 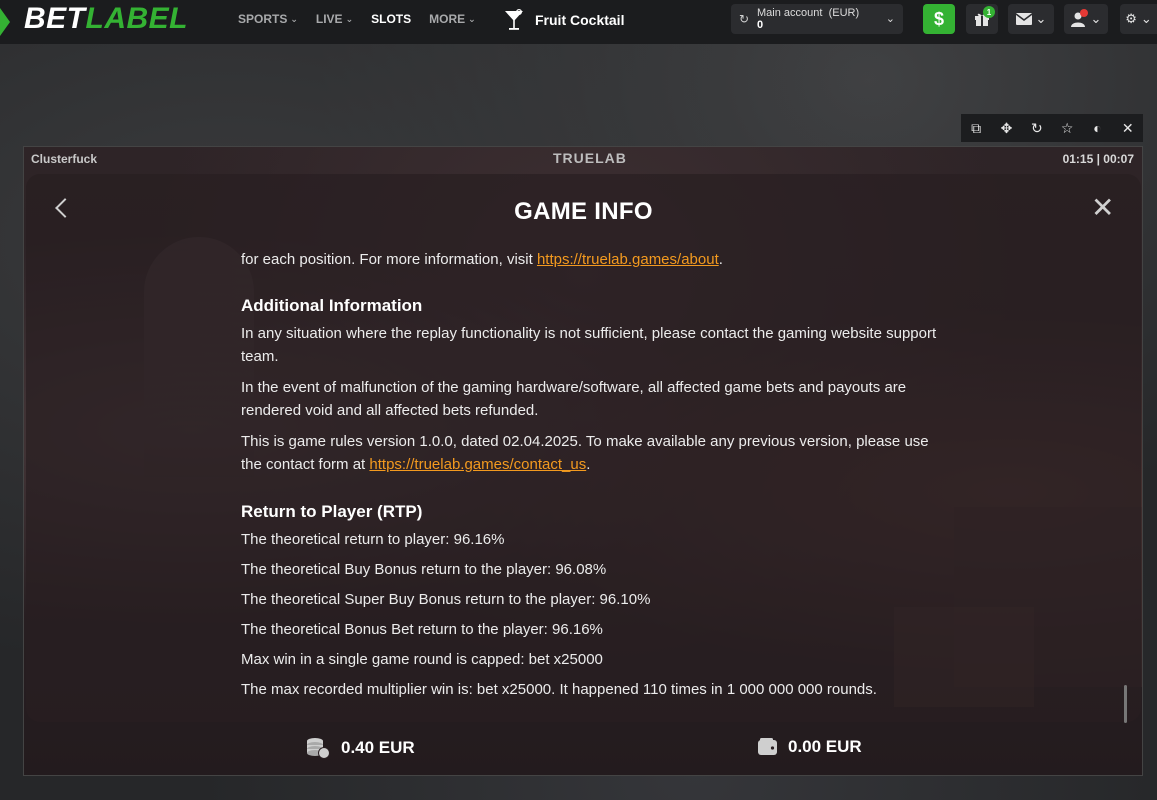 I want to click on nav-more: MORE ⌄, so click(x=452, y=19).